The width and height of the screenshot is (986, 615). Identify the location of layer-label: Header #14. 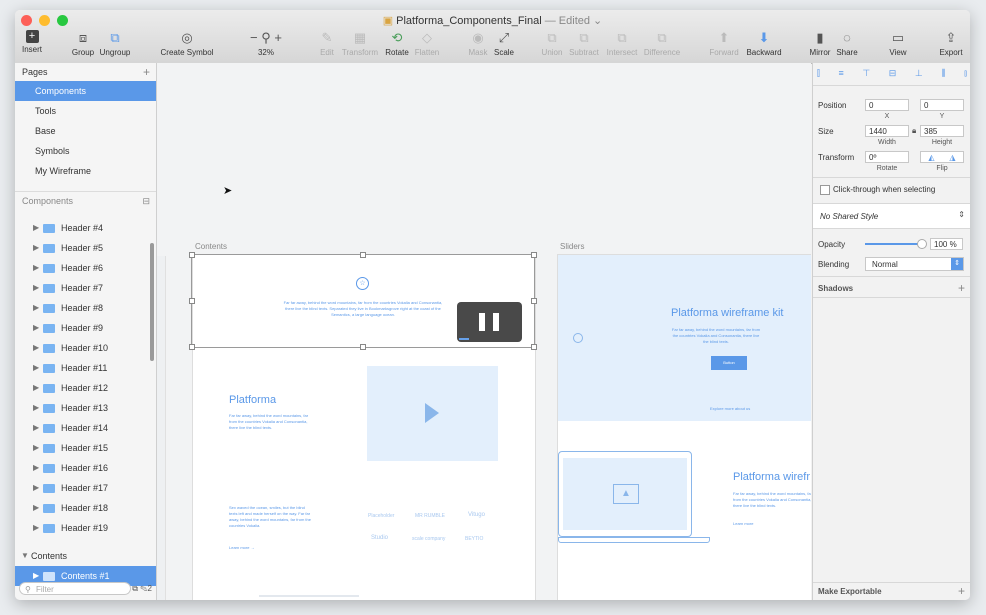
(85, 428).